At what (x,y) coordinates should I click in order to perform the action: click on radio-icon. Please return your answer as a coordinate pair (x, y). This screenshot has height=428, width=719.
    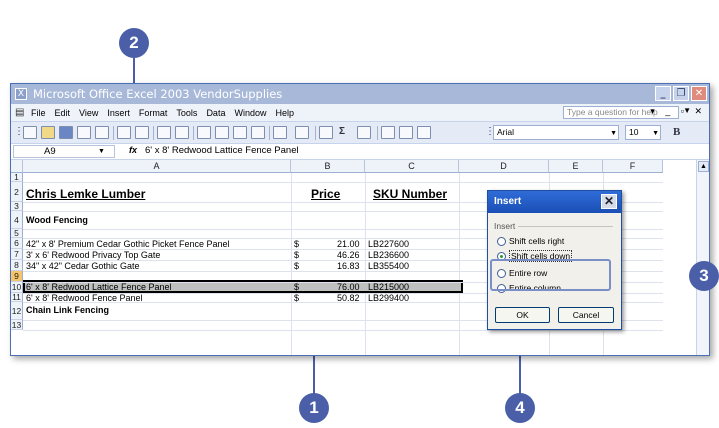
    Looking at the image, I should click on (501, 241).